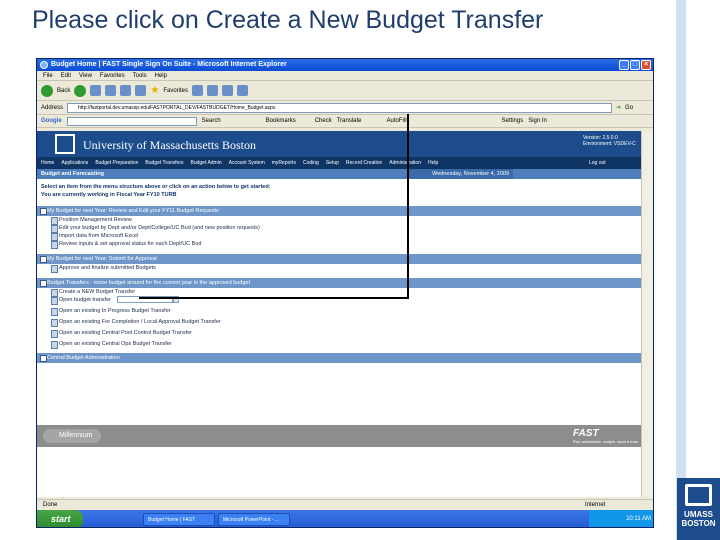  I want to click on menu-tools: Tools, so click(140, 75).